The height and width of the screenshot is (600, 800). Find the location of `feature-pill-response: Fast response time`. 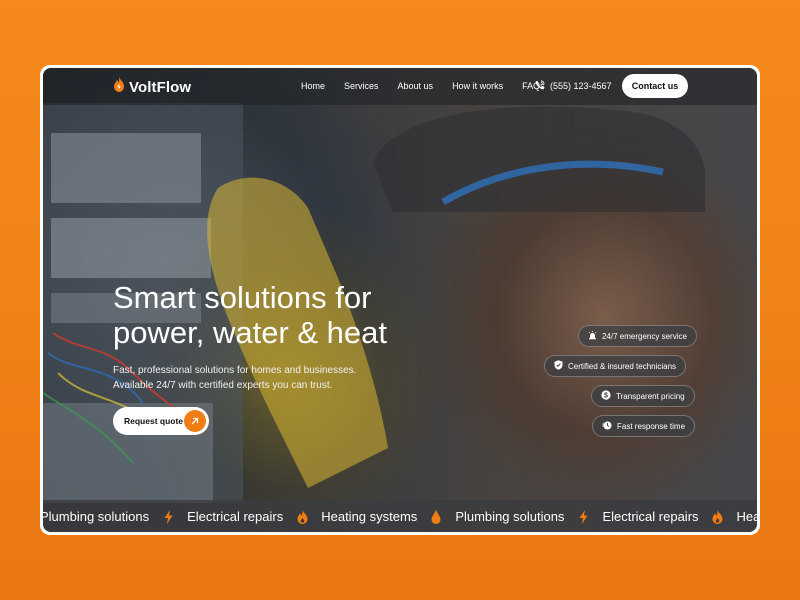

feature-pill-response: Fast response time is located at coordinates (644, 426).